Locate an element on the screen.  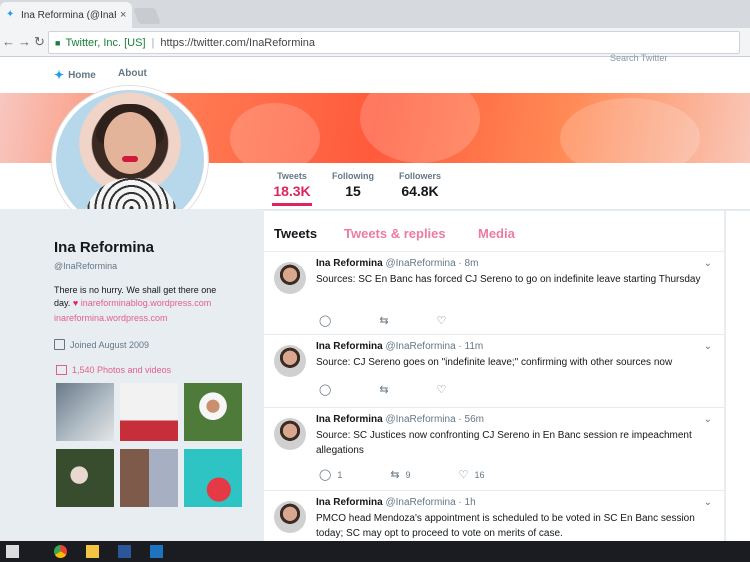
right-sidebar is located at coordinates (738, 386).